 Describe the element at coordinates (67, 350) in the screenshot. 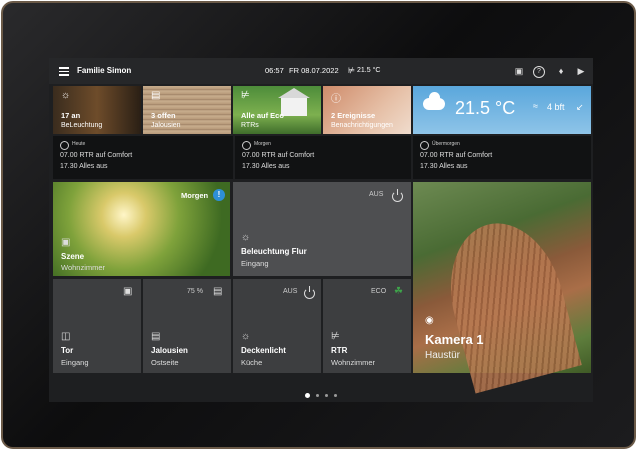

I see `tile-name: Tor` at that location.